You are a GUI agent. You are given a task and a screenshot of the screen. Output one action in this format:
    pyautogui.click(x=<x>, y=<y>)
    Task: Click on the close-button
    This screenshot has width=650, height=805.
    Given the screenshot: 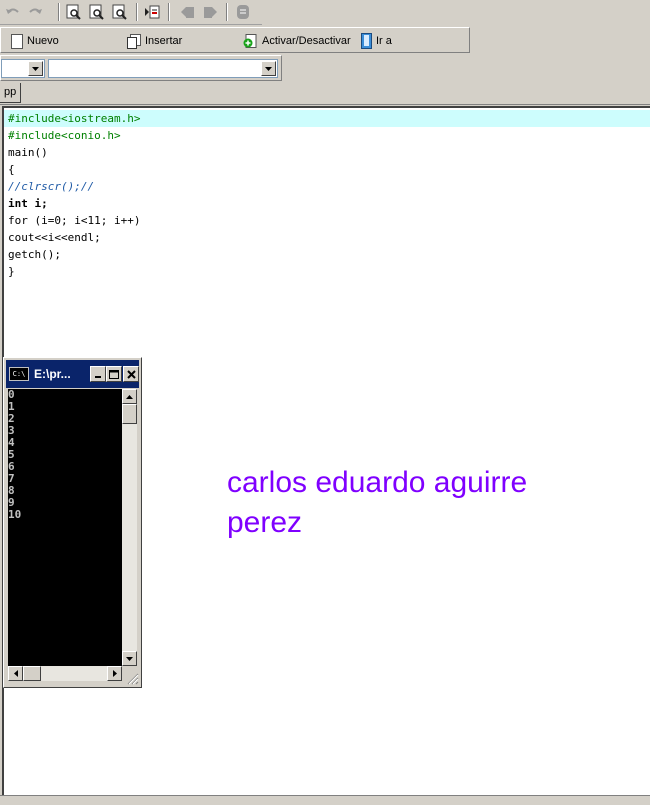 What is the action you would take?
    pyautogui.click(x=131, y=374)
    